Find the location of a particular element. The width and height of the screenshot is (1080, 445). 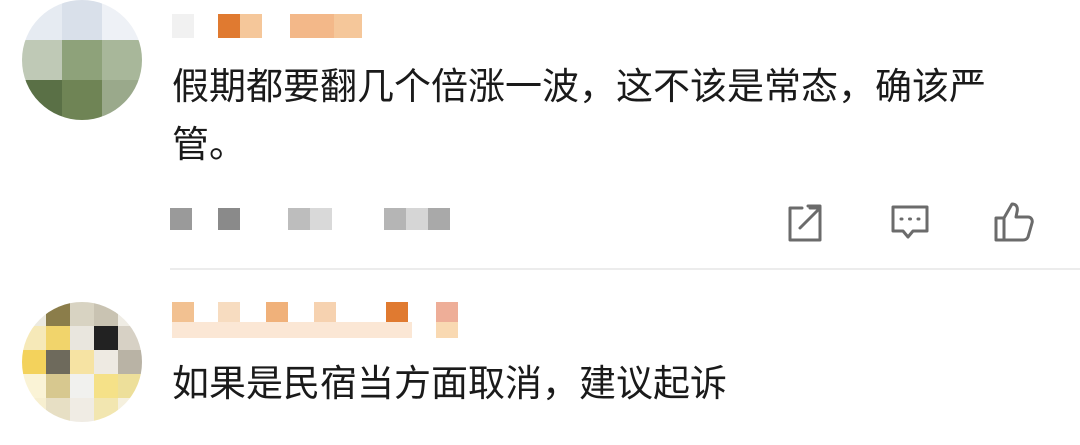

comment-meta-blurred is located at coordinates (315, 219).